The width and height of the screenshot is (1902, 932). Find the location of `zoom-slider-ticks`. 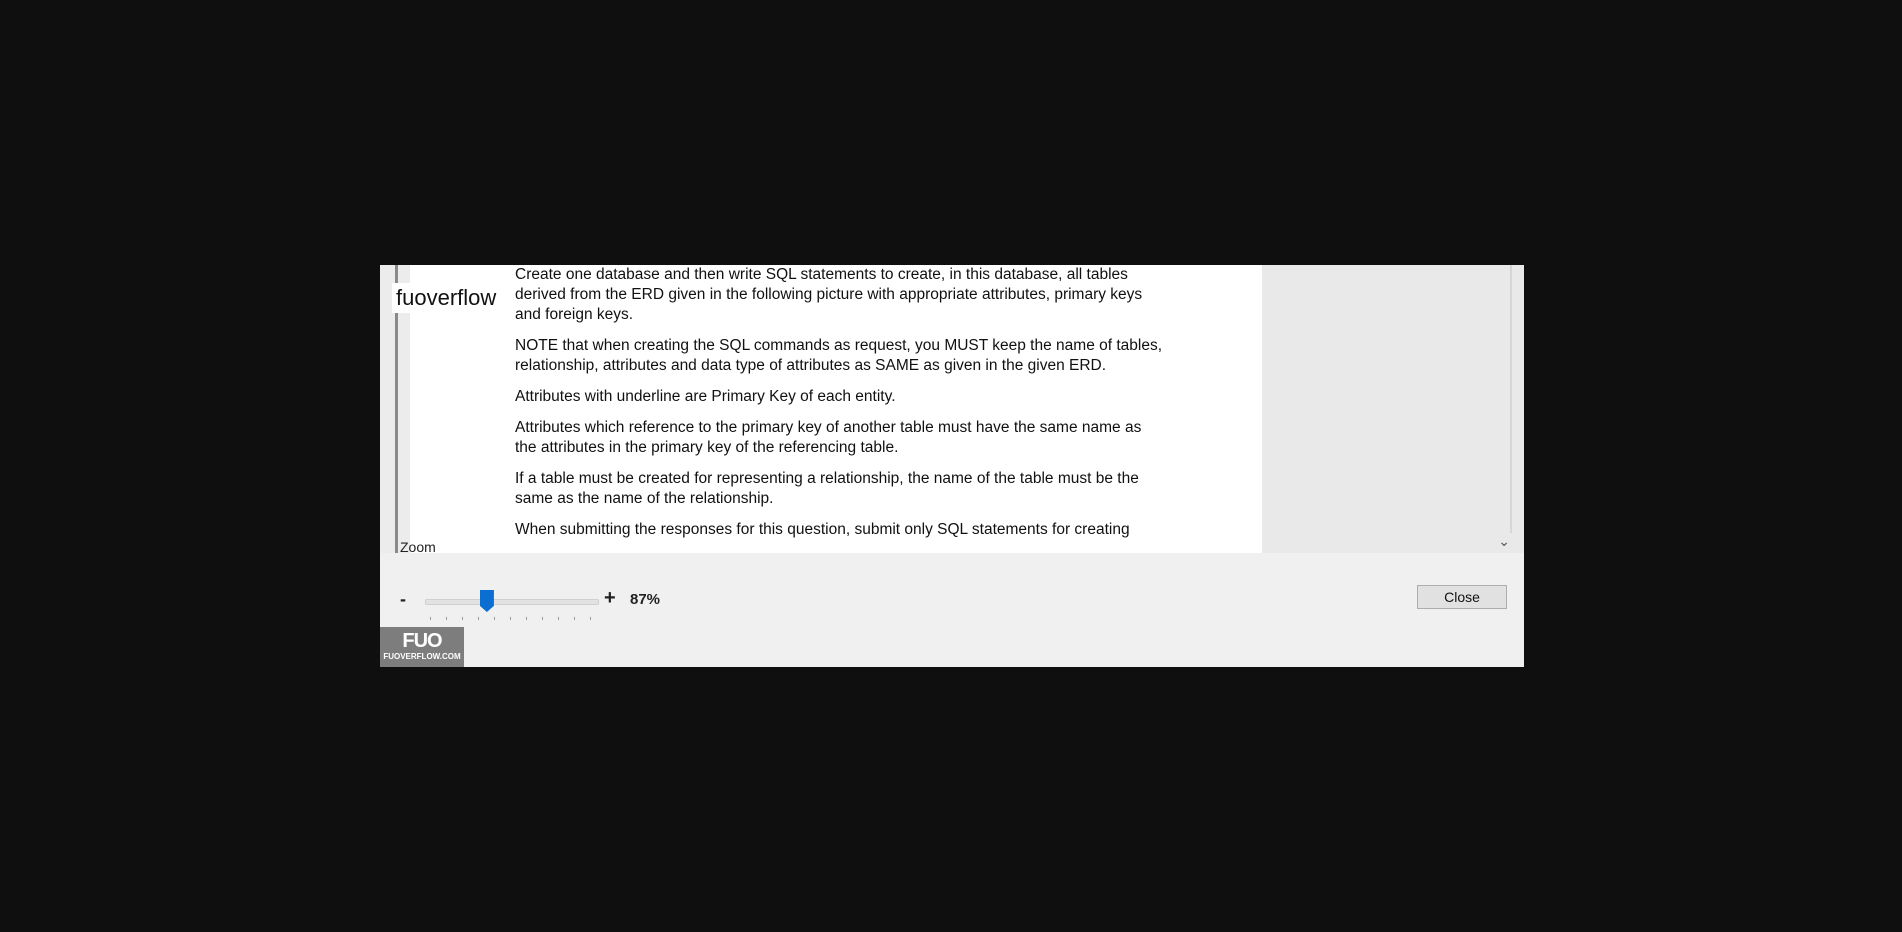

zoom-slider-ticks is located at coordinates (512, 619).